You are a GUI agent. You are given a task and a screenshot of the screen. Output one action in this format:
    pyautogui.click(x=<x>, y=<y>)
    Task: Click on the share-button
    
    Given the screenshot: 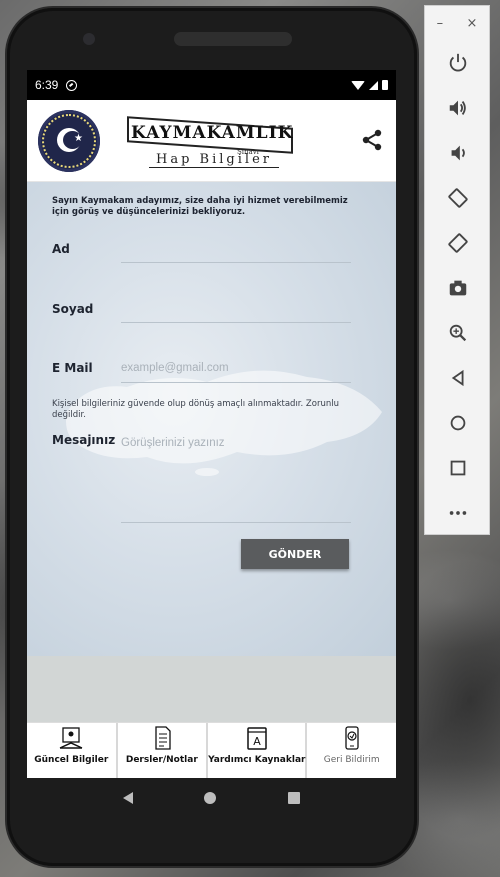 What is the action you would take?
    pyautogui.click(x=372, y=140)
    